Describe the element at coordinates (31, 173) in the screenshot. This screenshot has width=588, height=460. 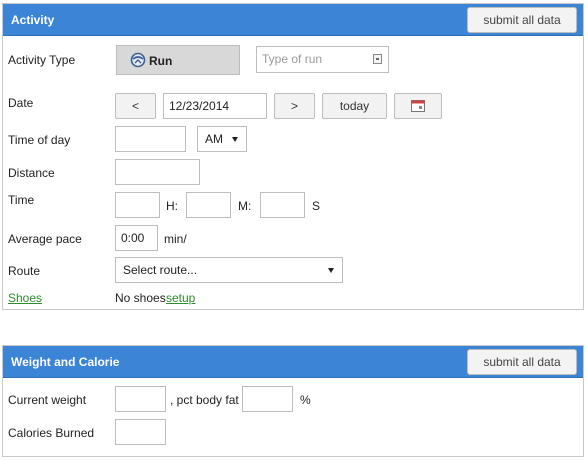
I see `distance-label: Distance` at that location.